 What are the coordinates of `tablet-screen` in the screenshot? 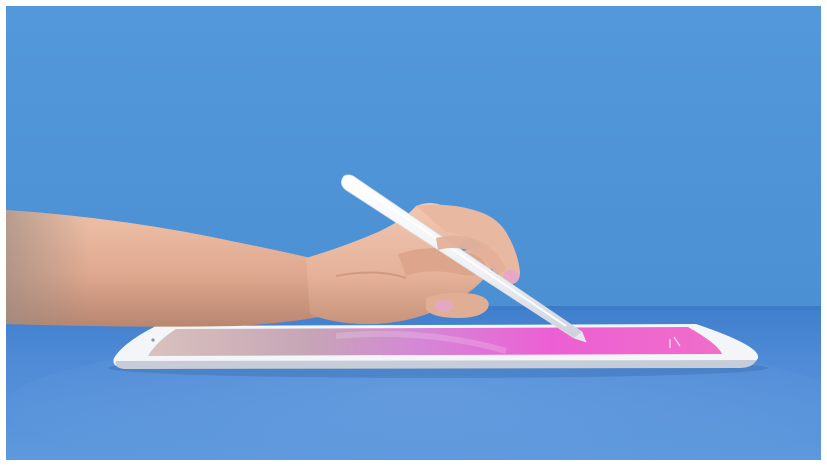 It's located at (435, 341).